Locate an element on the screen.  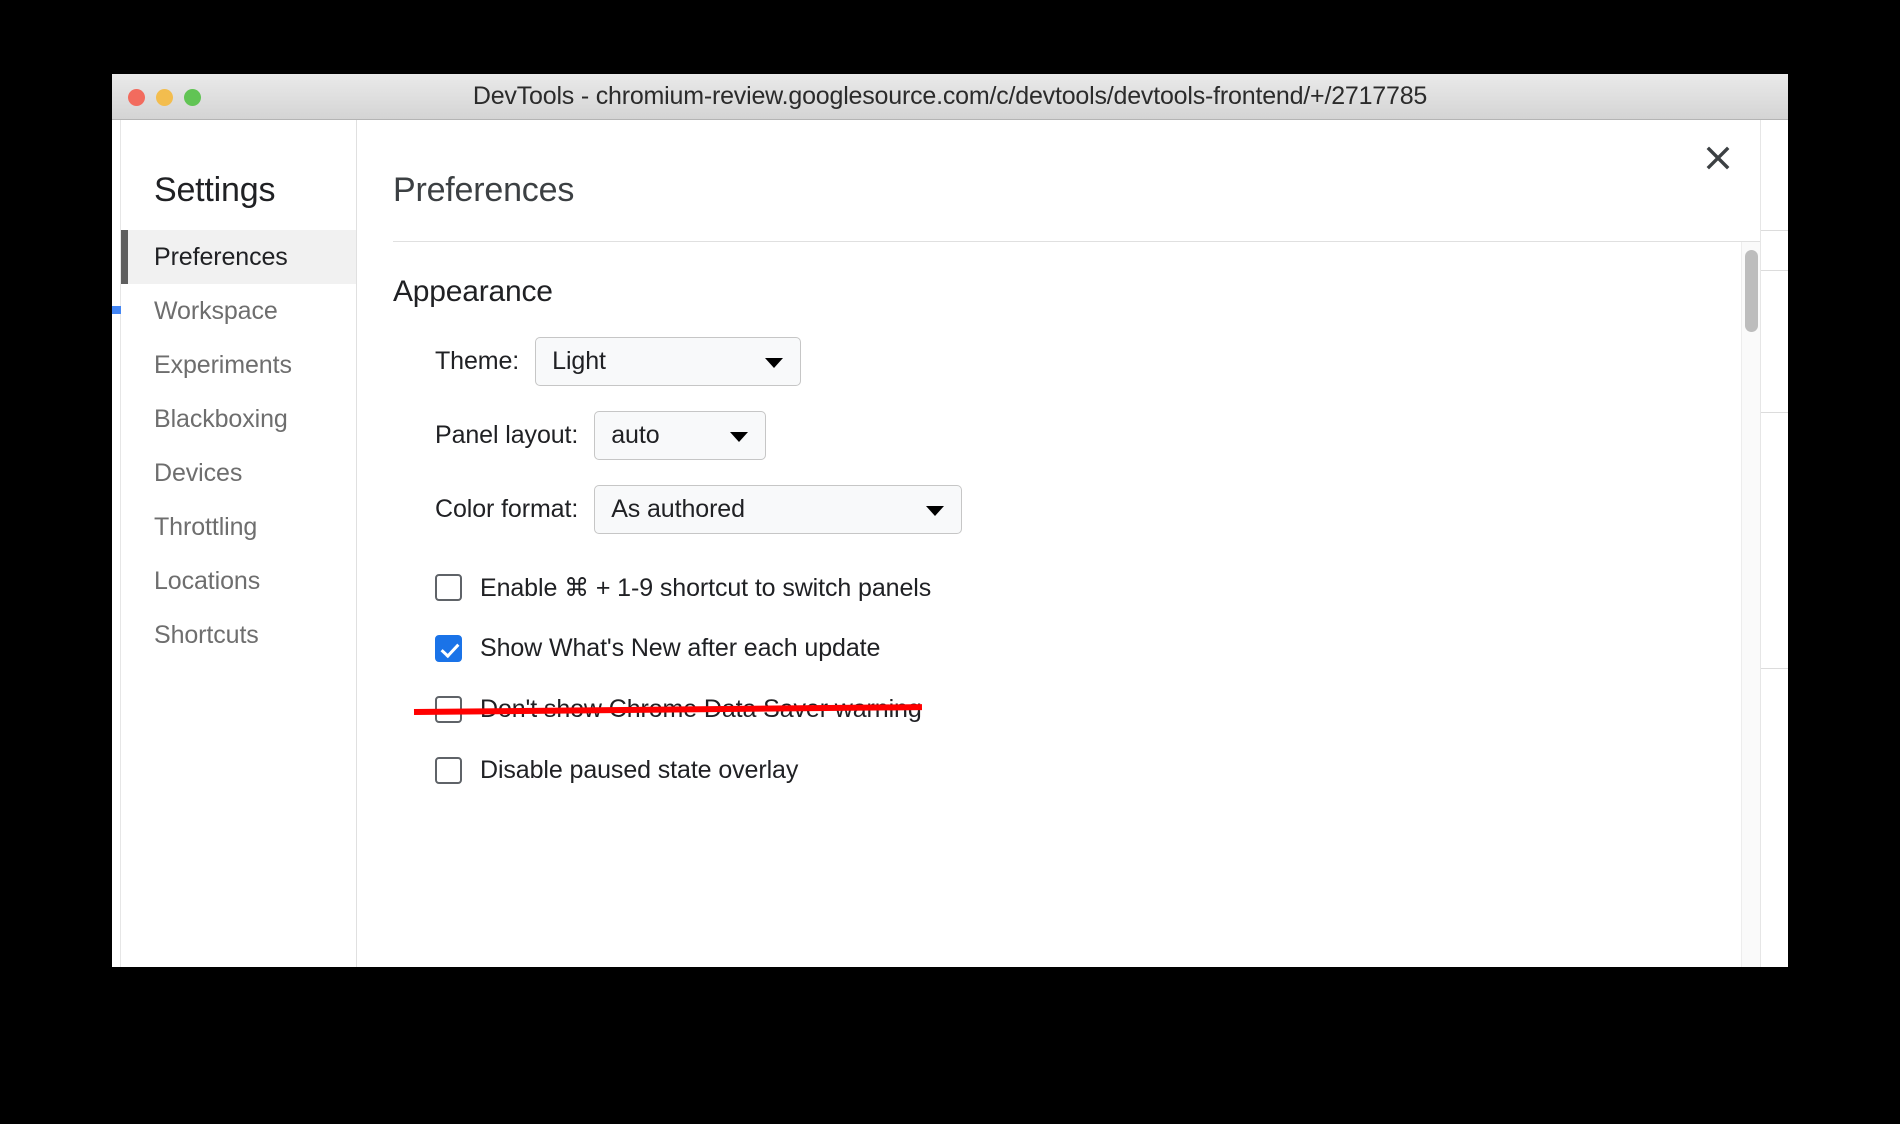
checkbox-row-disable-paused-overlay: Disable paused state overlay is located at coordinates (1097, 770).